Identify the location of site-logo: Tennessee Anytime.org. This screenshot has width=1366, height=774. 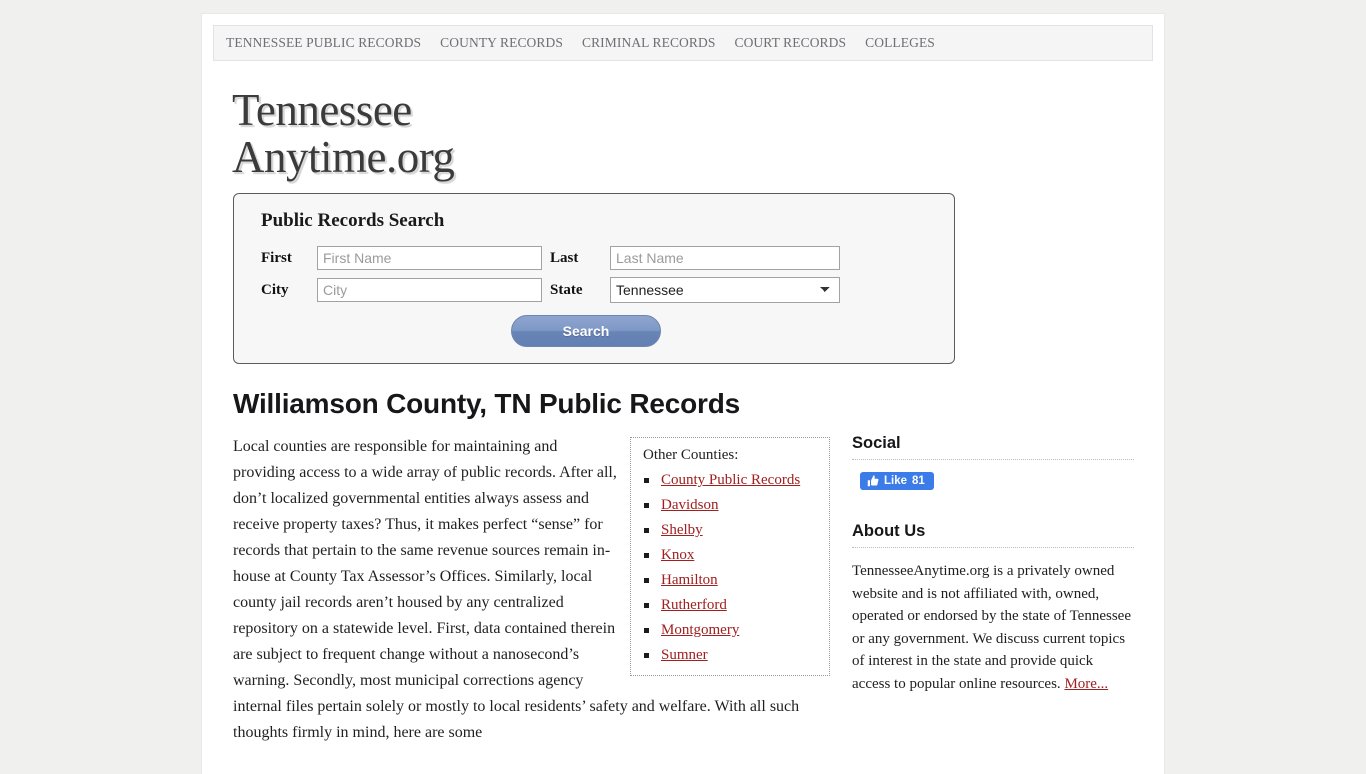
(382, 134).